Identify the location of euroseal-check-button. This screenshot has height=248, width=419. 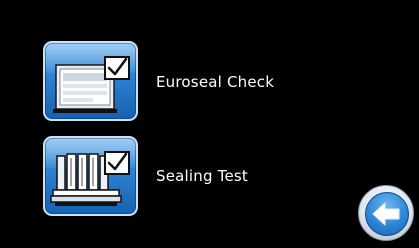
(90, 81).